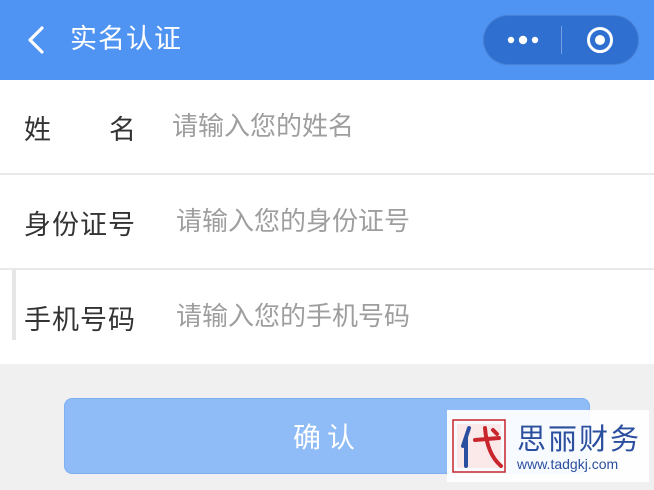 The height and width of the screenshot is (490, 654). What do you see at coordinates (568, 464) in the screenshot?
I see `watermark-url: www.tadgkj.com` at bounding box center [568, 464].